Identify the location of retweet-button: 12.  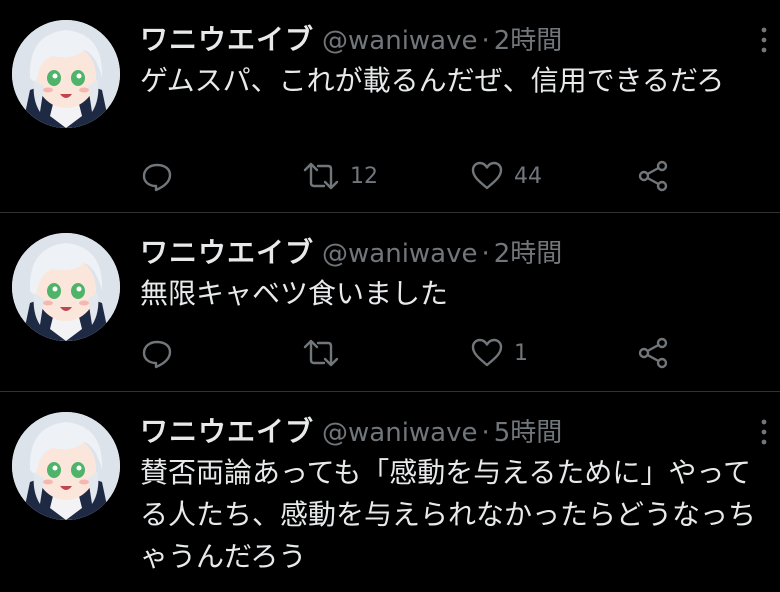
(340, 176).